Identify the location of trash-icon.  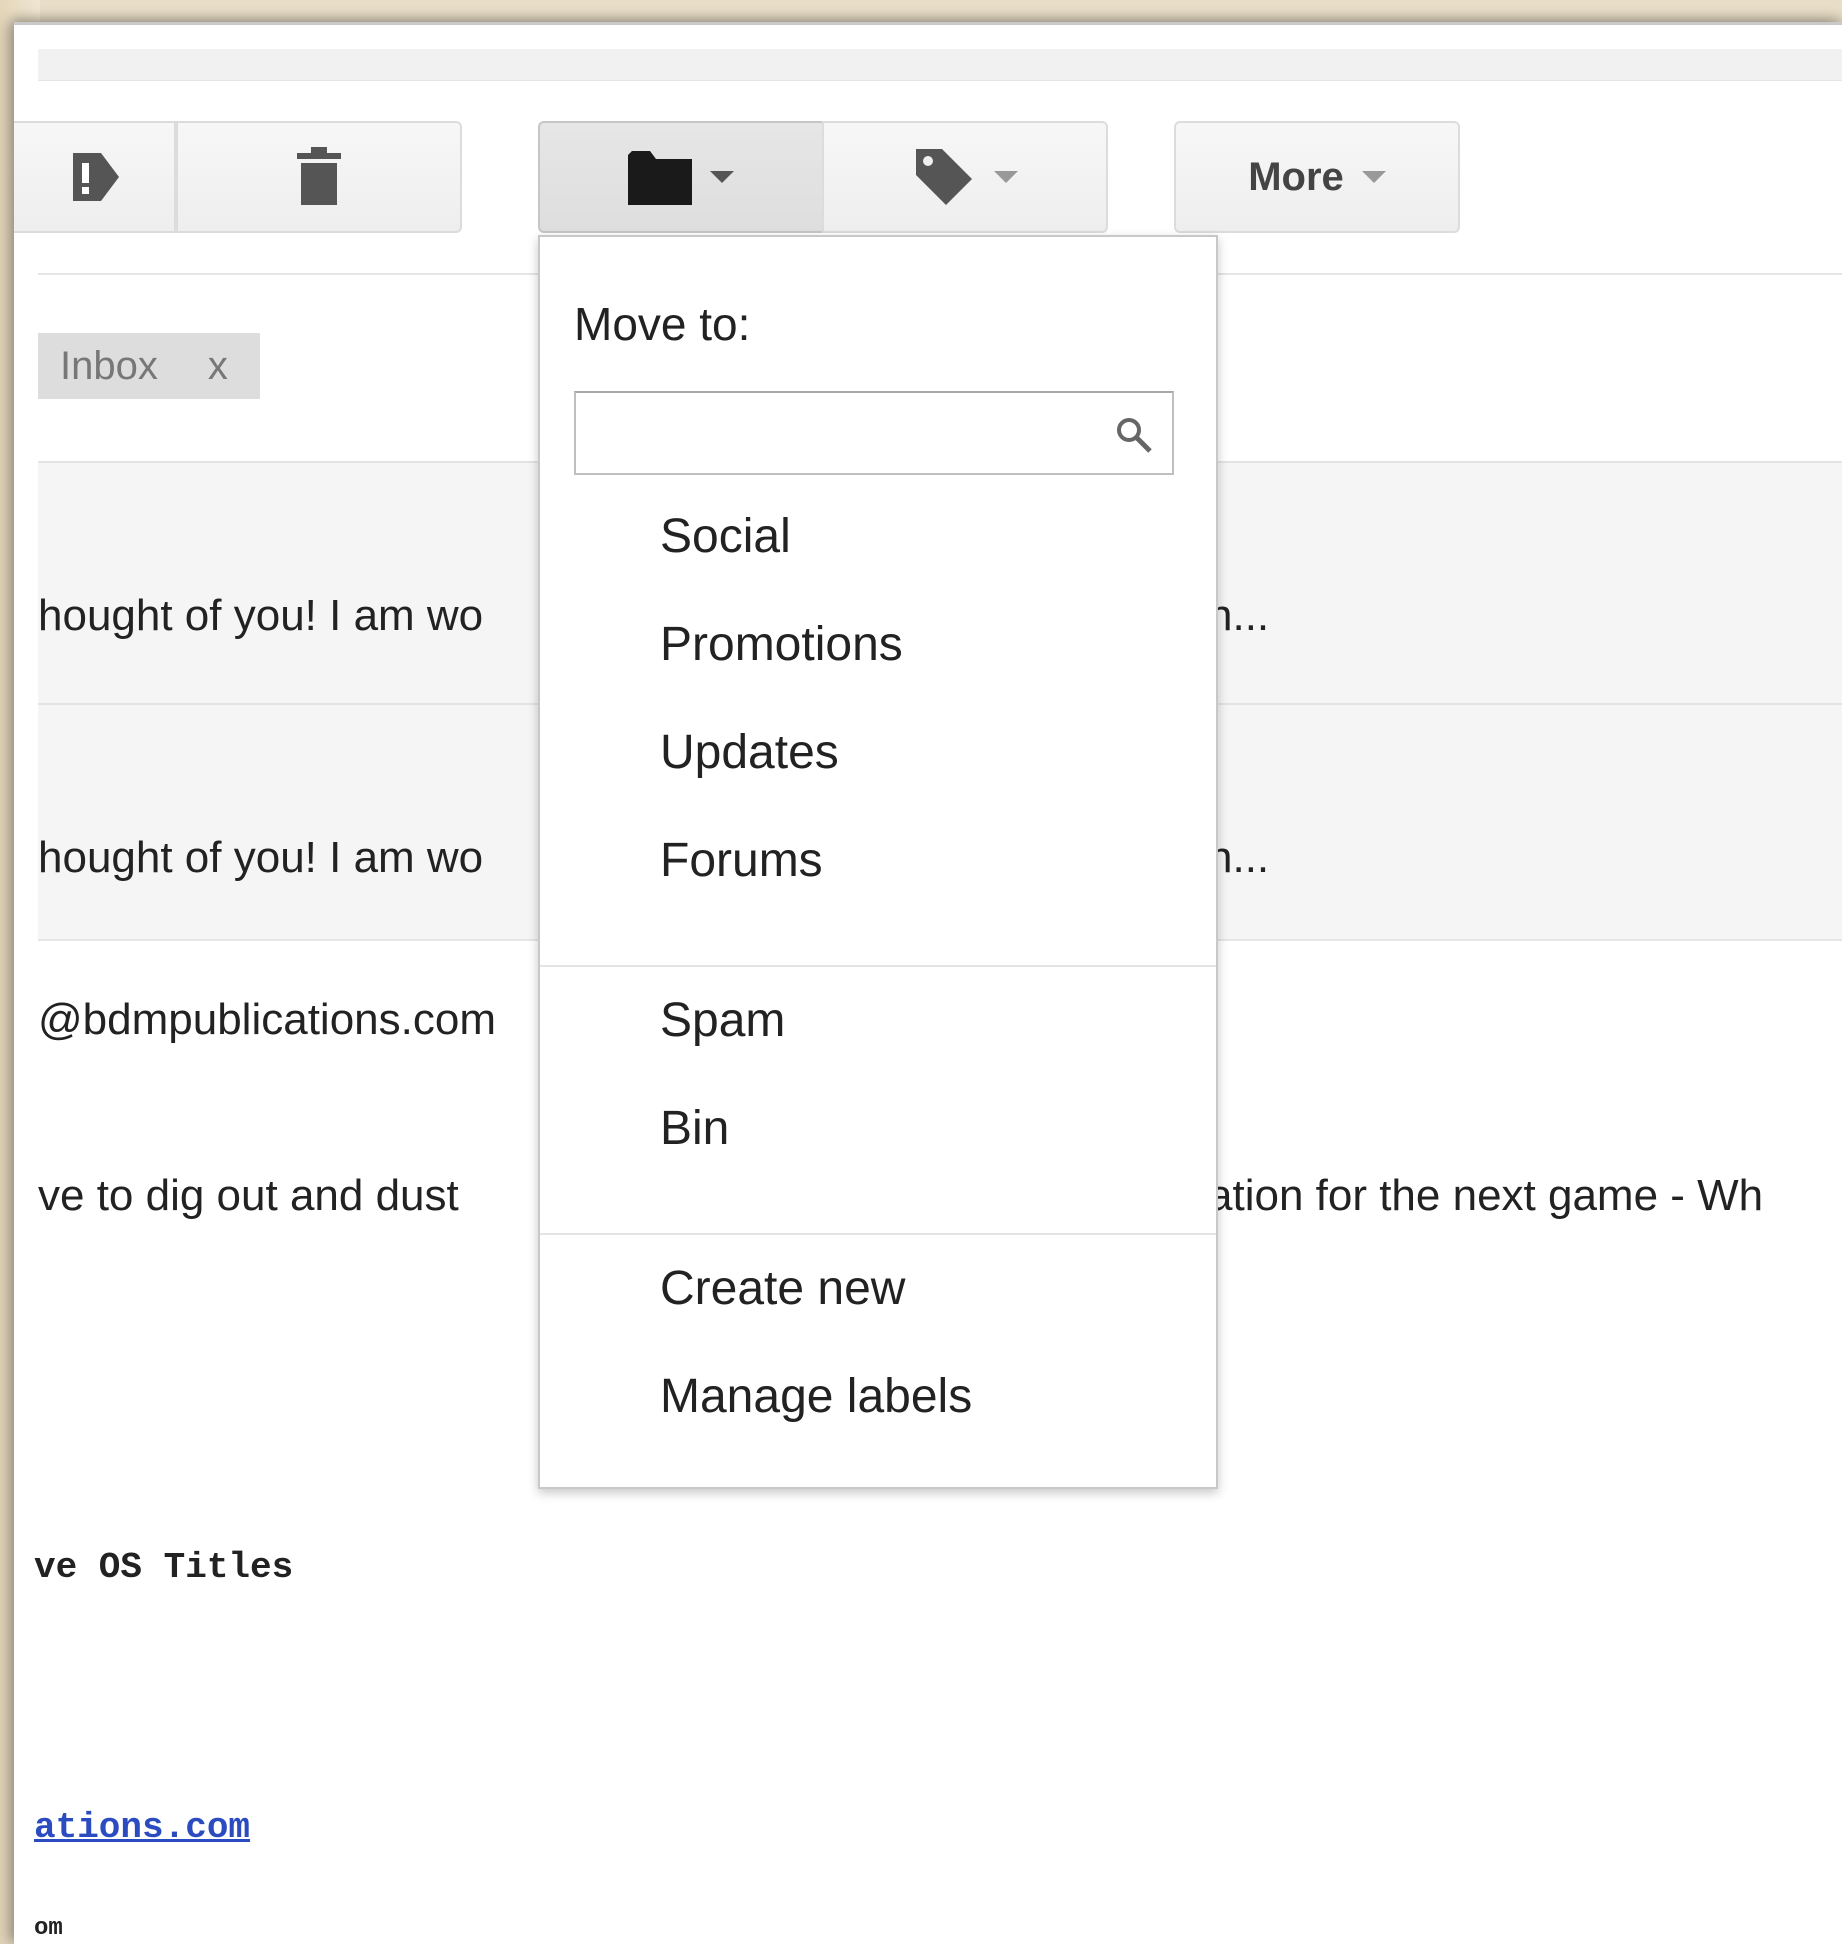
(319, 176).